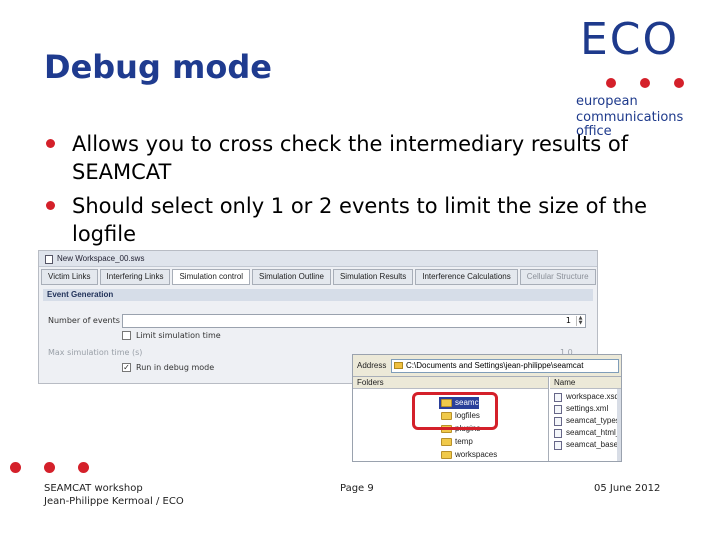 The width and height of the screenshot is (720, 540). I want to click on tab-interference-calculations: Interference Calculations, so click(466, 277).